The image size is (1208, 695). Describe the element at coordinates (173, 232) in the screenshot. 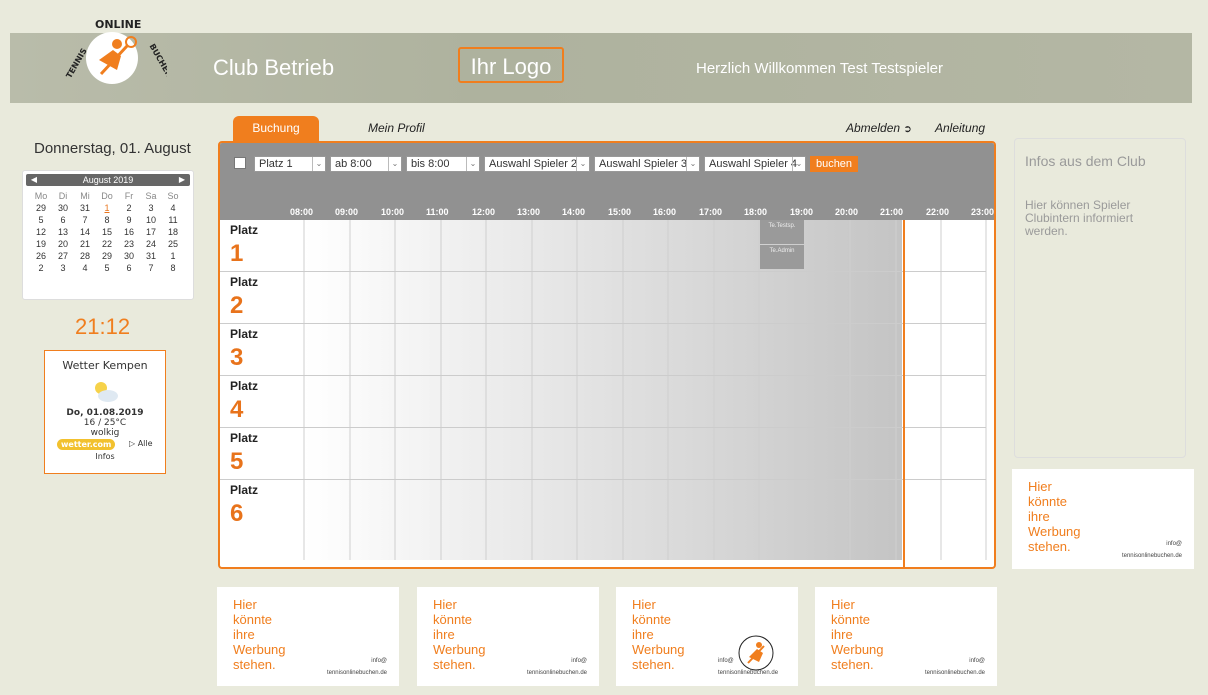

I see `calendar-day: 18` at that location.